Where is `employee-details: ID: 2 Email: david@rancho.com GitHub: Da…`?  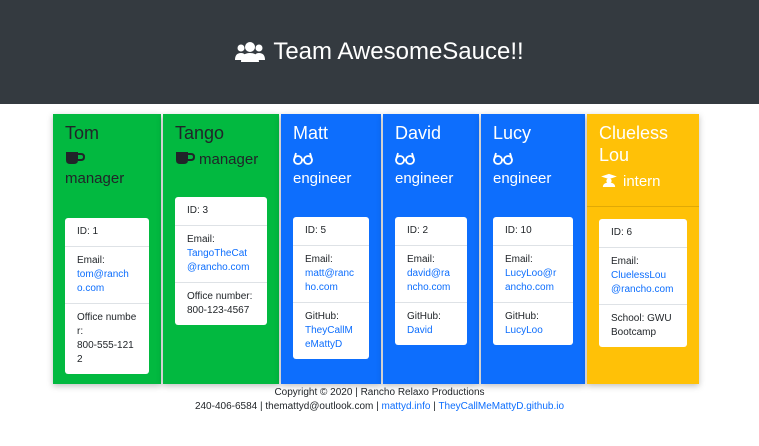 employee-details: ID: 2 Email: david@rancho.com GitHub: Da… is located at coordinates (431, 281).